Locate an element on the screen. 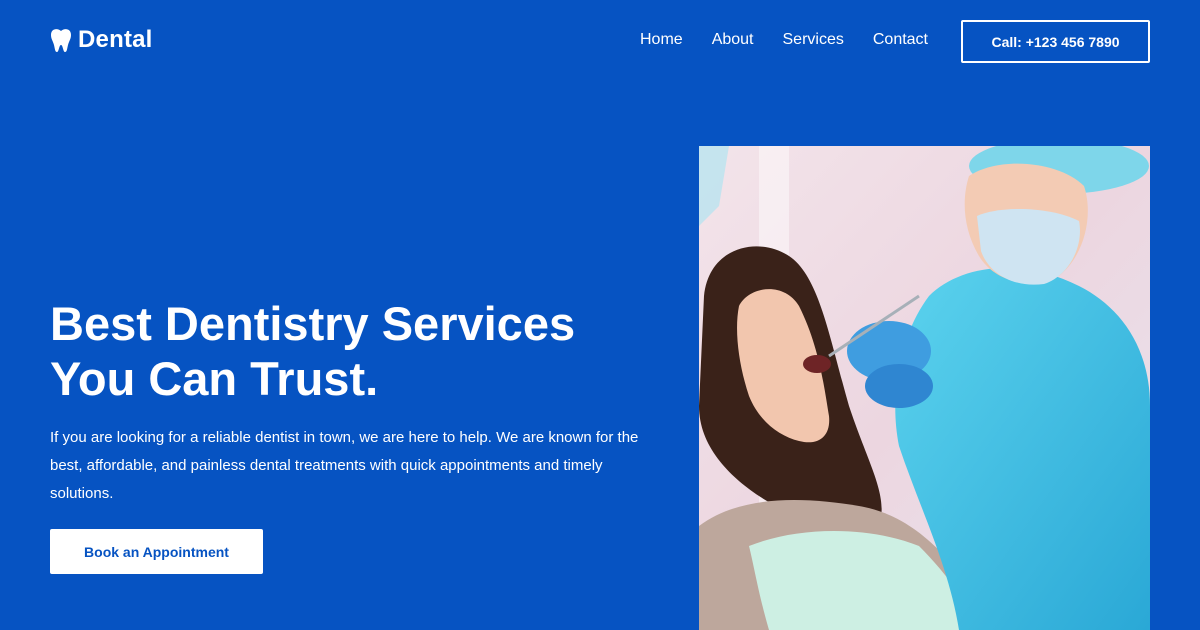  nav-services: Services is located at coordinates (813, 40).